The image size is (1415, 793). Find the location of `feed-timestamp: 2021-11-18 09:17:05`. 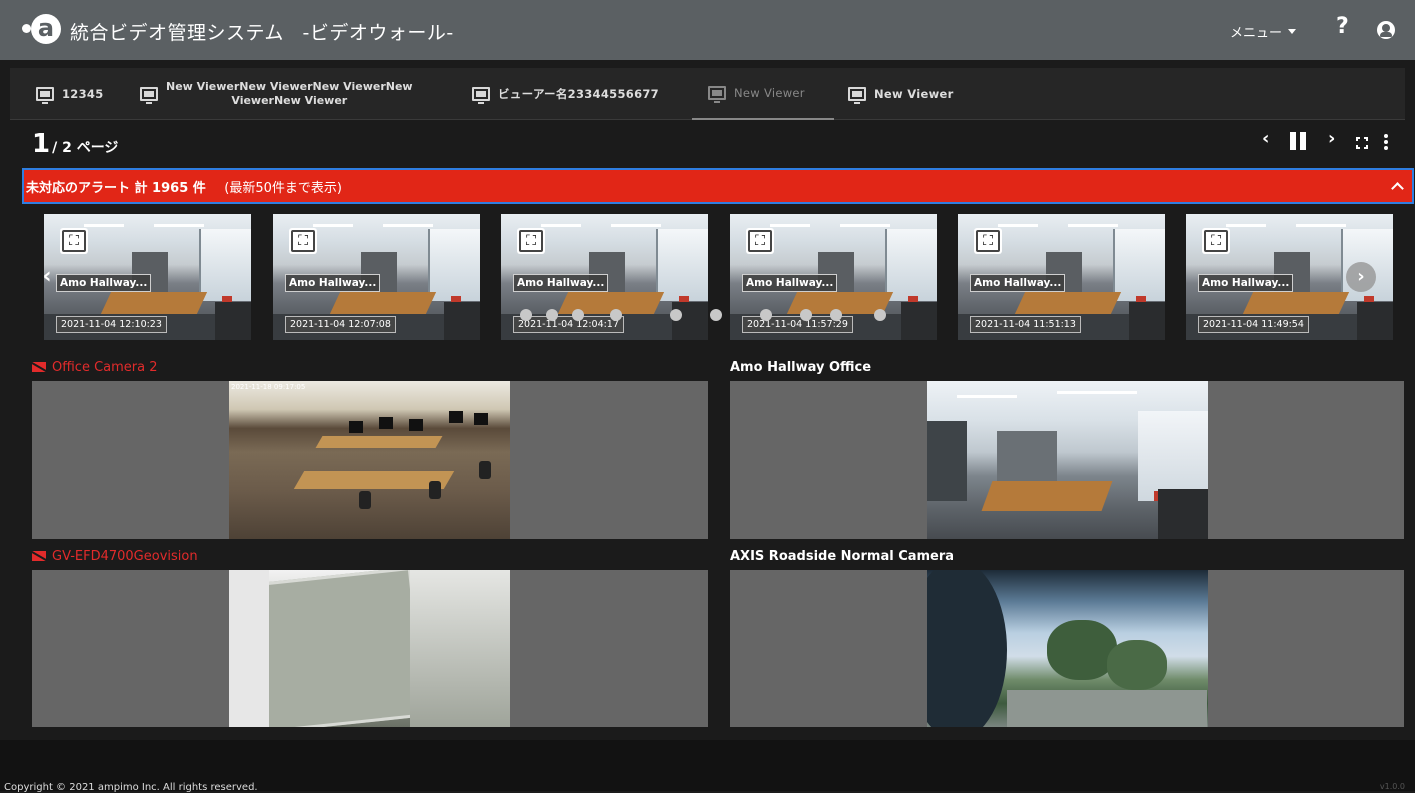

feed-timestamp: 2021-11-18 09:17:05 is located at coordinates (268, 387).